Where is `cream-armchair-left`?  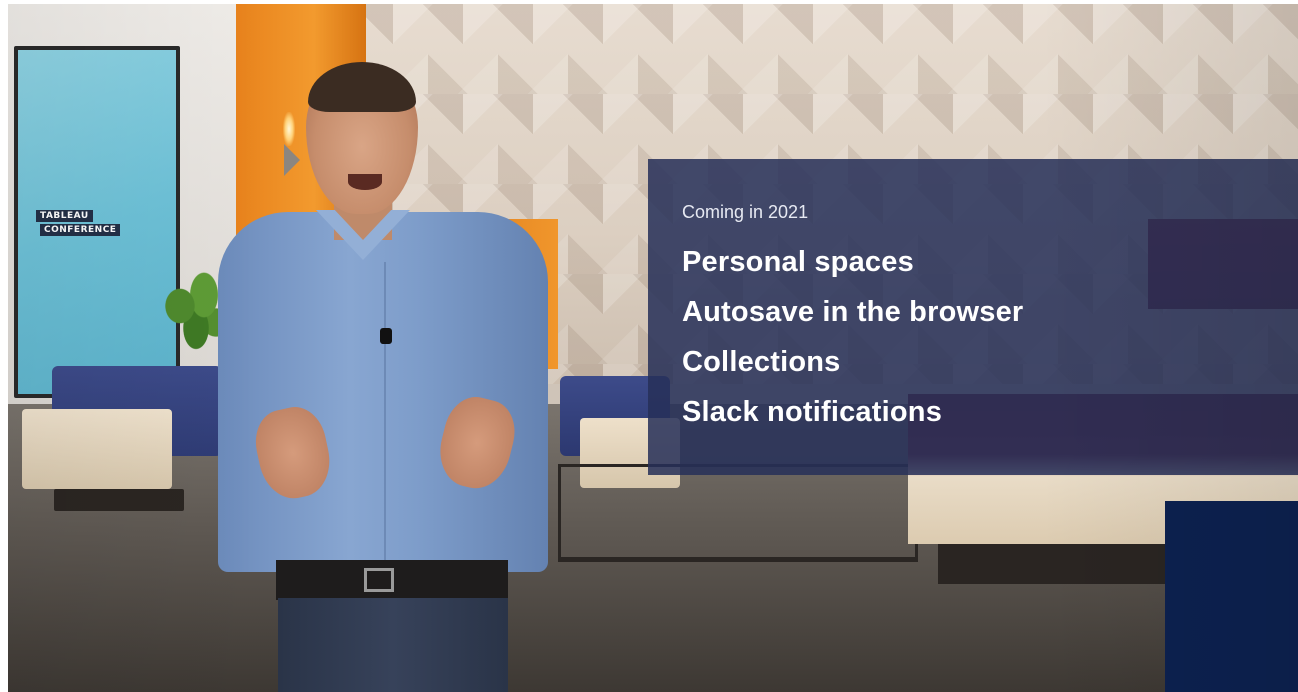
cream-armchair-left is located at coordinates (97, 449).